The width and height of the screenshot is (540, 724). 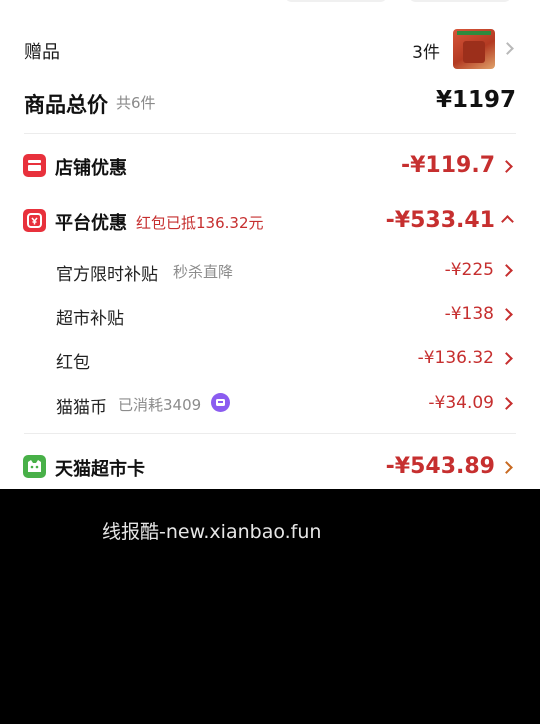 I want to click on storefront-icon, so click(x=34, y=165).